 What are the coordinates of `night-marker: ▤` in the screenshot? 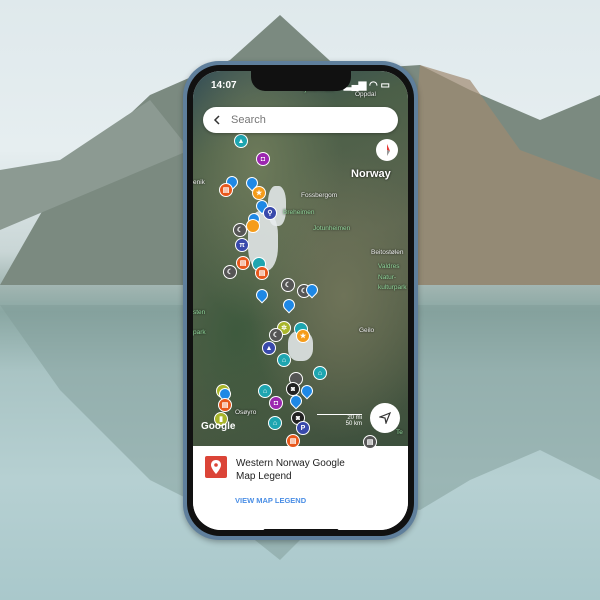 It's located at (370, 442).